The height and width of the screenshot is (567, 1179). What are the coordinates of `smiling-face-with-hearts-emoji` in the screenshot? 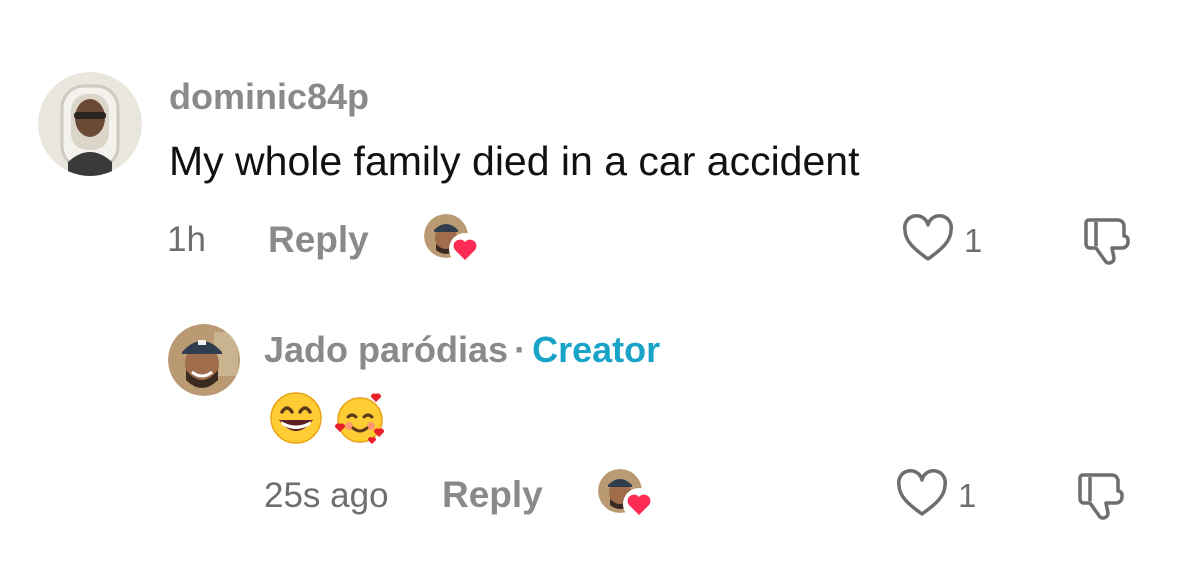 It's located at (359, 418).